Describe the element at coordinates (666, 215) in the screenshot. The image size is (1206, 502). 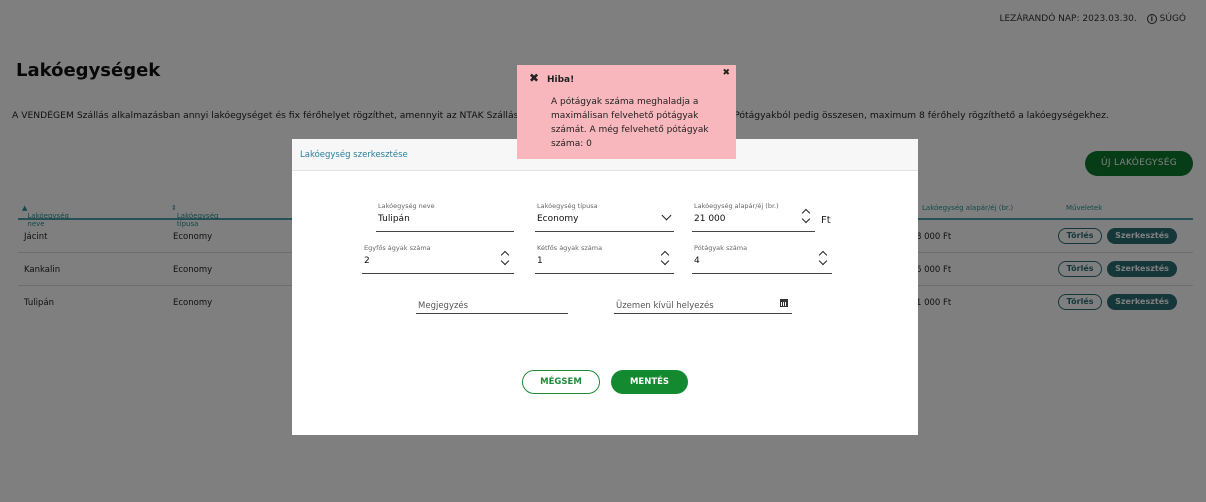
I see `chevron-down-icon` at that location.